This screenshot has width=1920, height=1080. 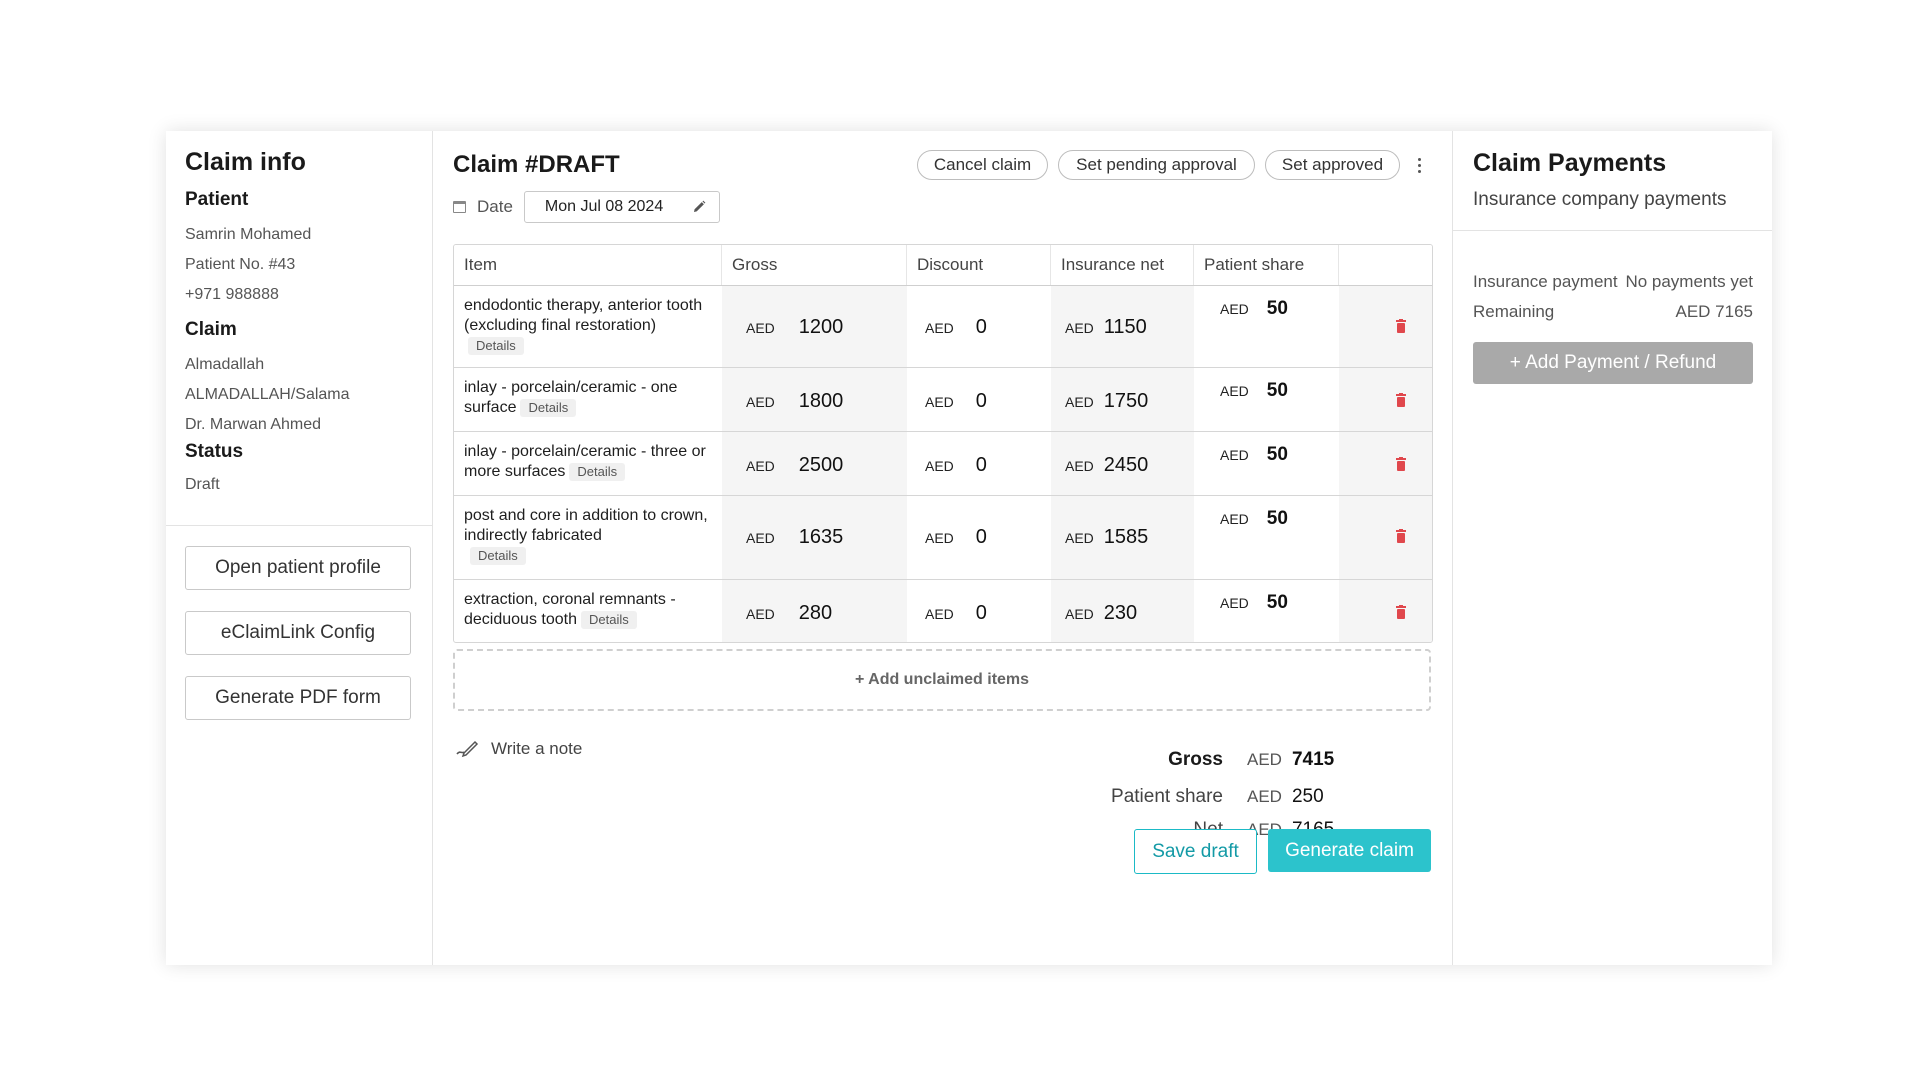 What do you see at coordinates (1125, 327) in the screenshot?
I see `insurance-net-value: 1150` at bounding box center [1125, 327].